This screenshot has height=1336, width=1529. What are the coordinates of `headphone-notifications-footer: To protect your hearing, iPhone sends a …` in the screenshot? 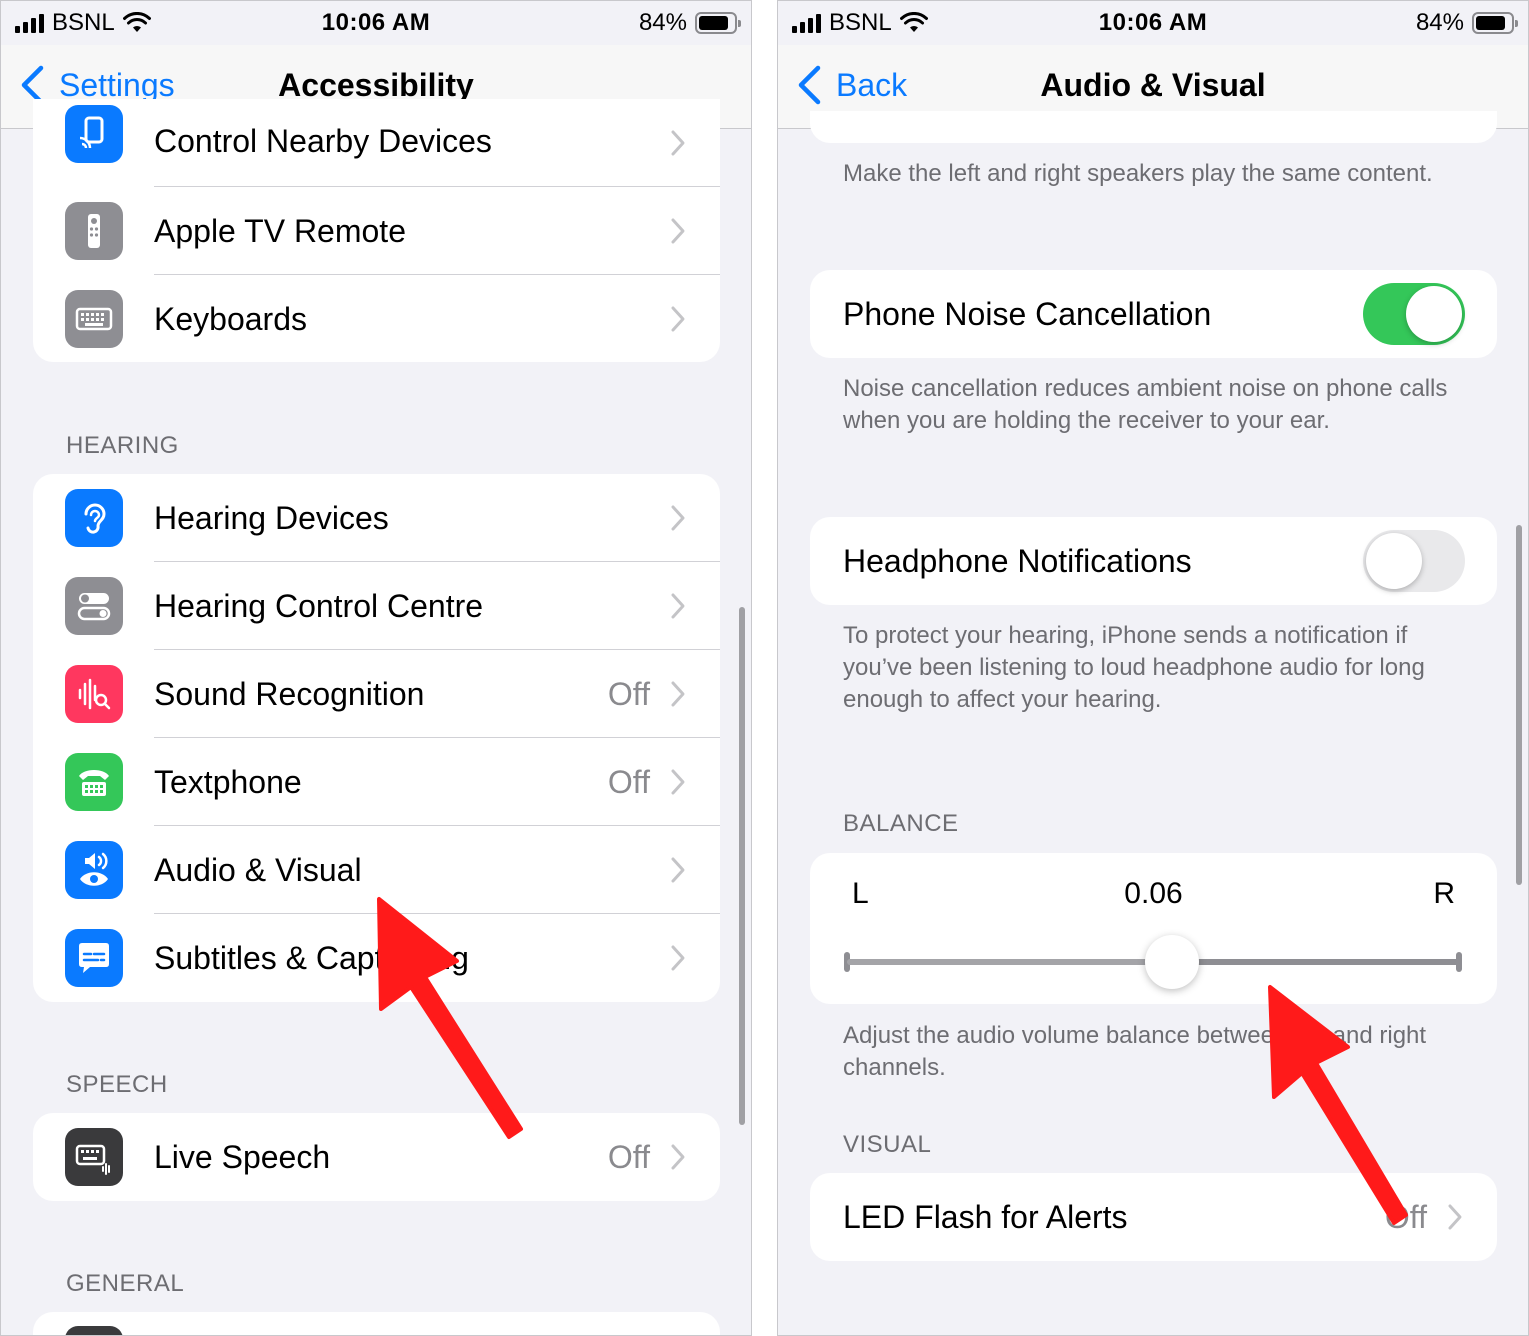 It's located at (1134, 667).